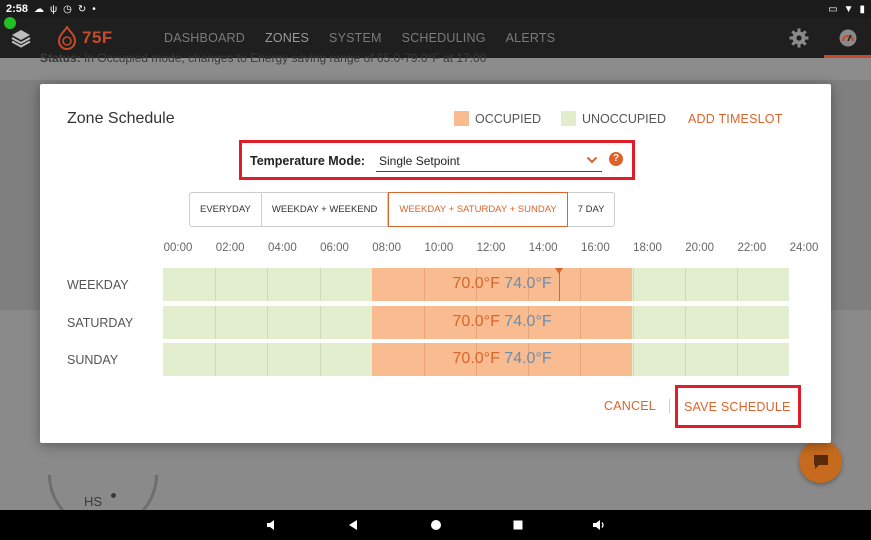 Image resolution: width=871 pixels, height=540 pixels. I want to click on recents-icon, so click(518, 525).